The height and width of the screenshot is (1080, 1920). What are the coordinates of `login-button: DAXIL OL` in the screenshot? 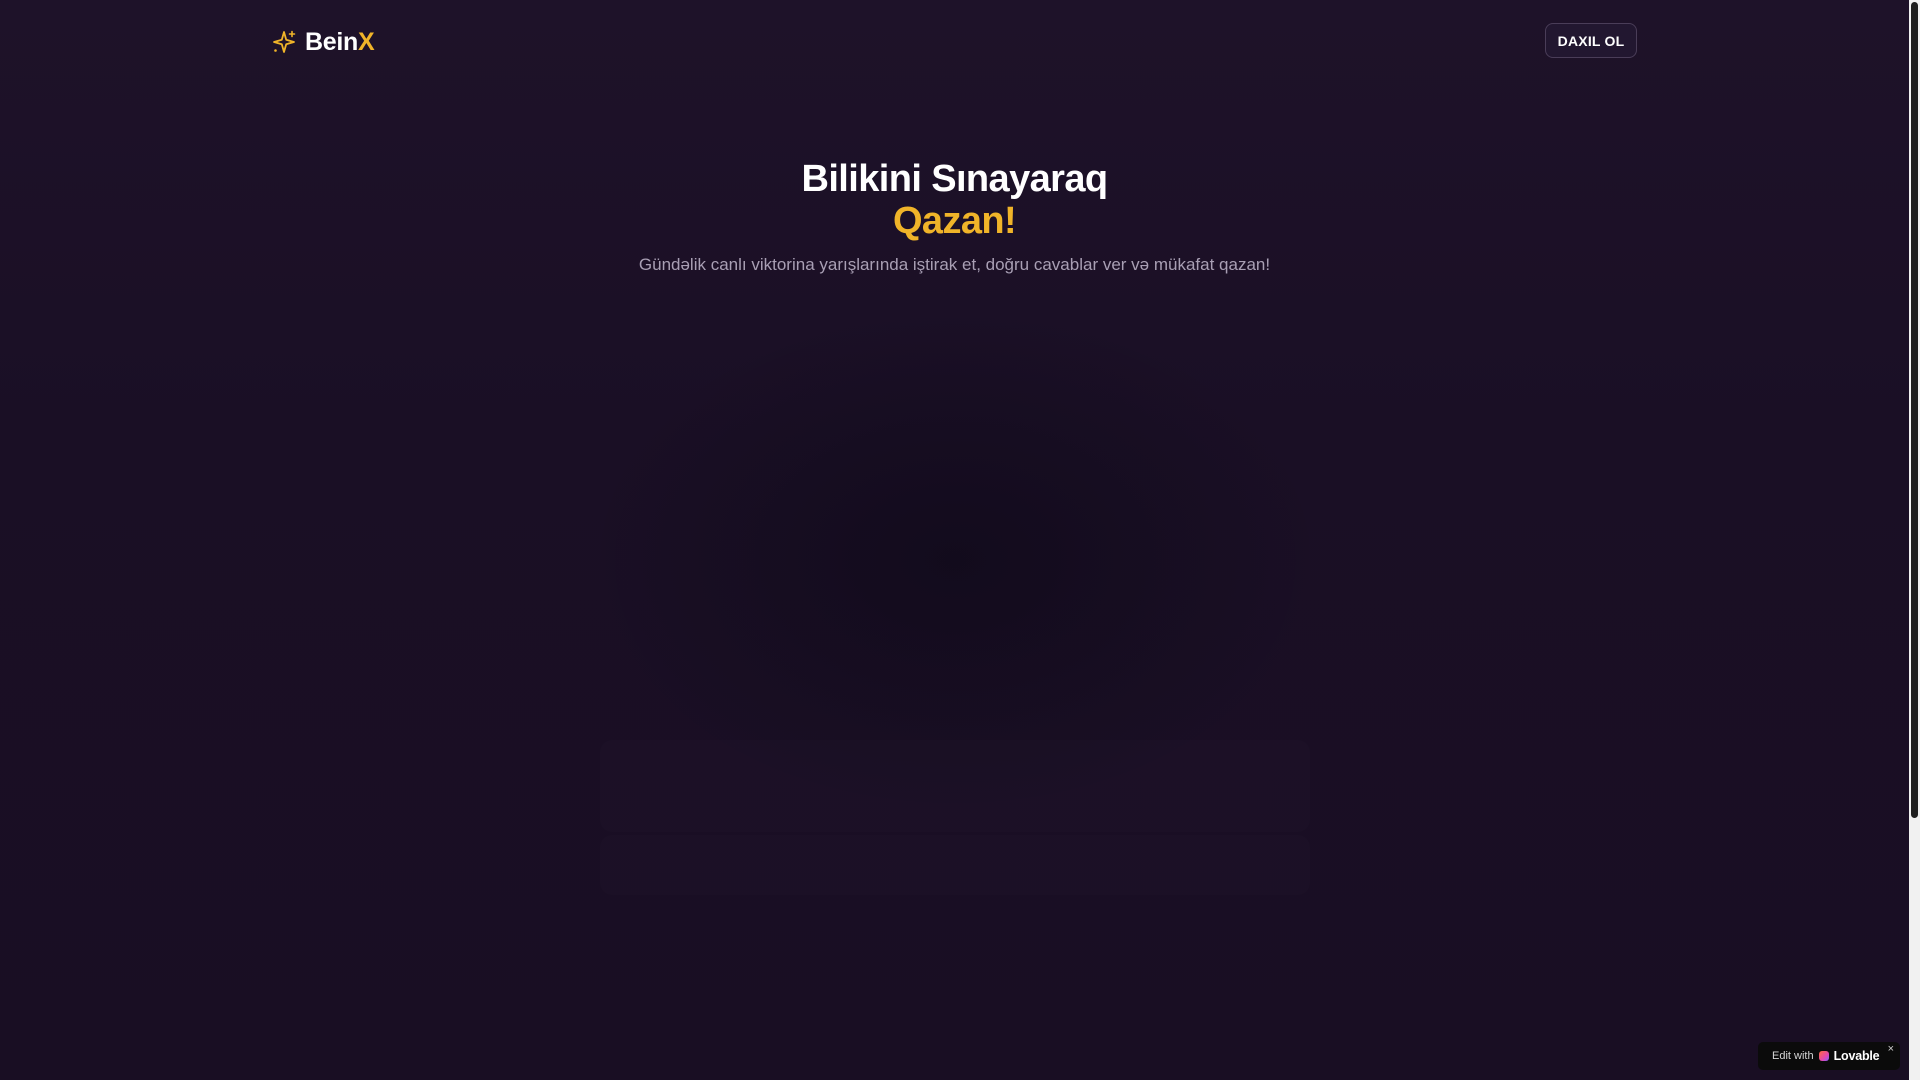 It's located at (1591, 40).